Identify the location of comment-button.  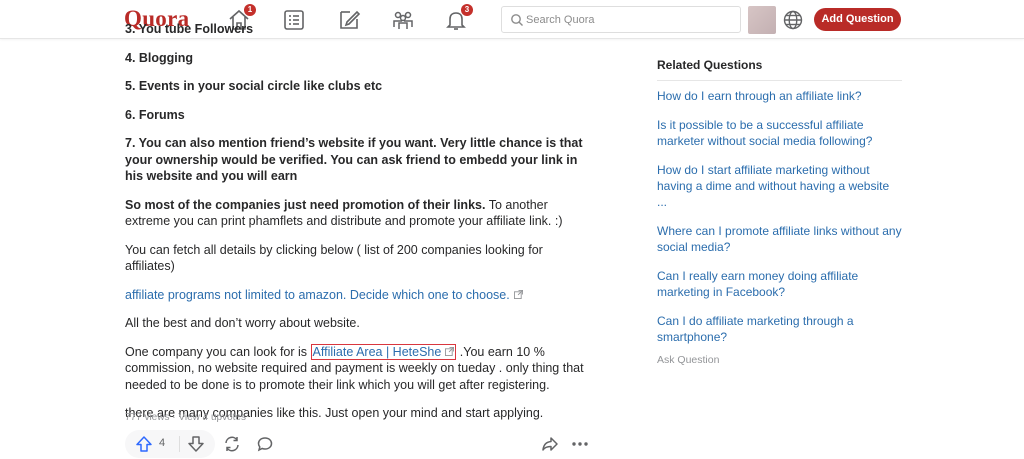
(265, 444).